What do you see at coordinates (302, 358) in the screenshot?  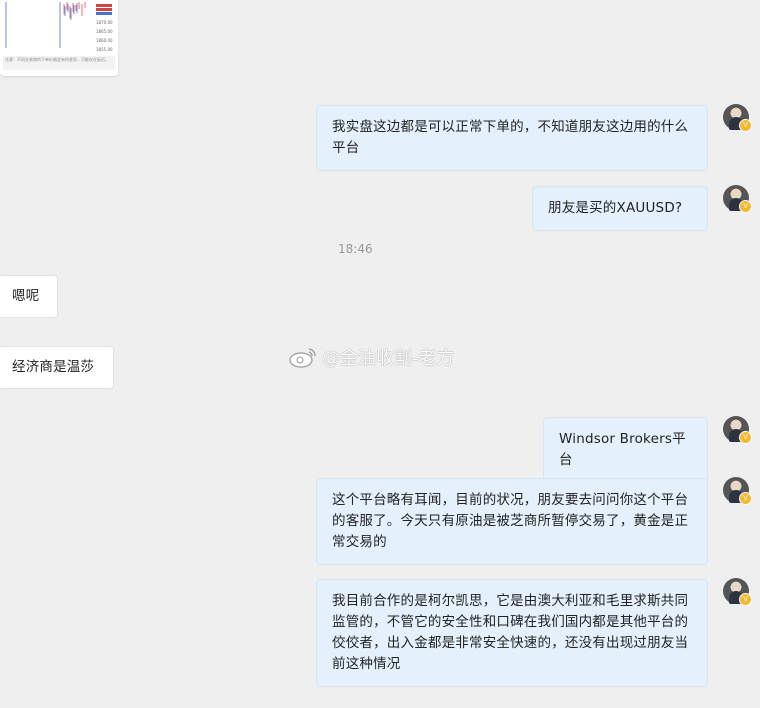 I see `weibo-logo-icon` at bounding box center [302, 358].